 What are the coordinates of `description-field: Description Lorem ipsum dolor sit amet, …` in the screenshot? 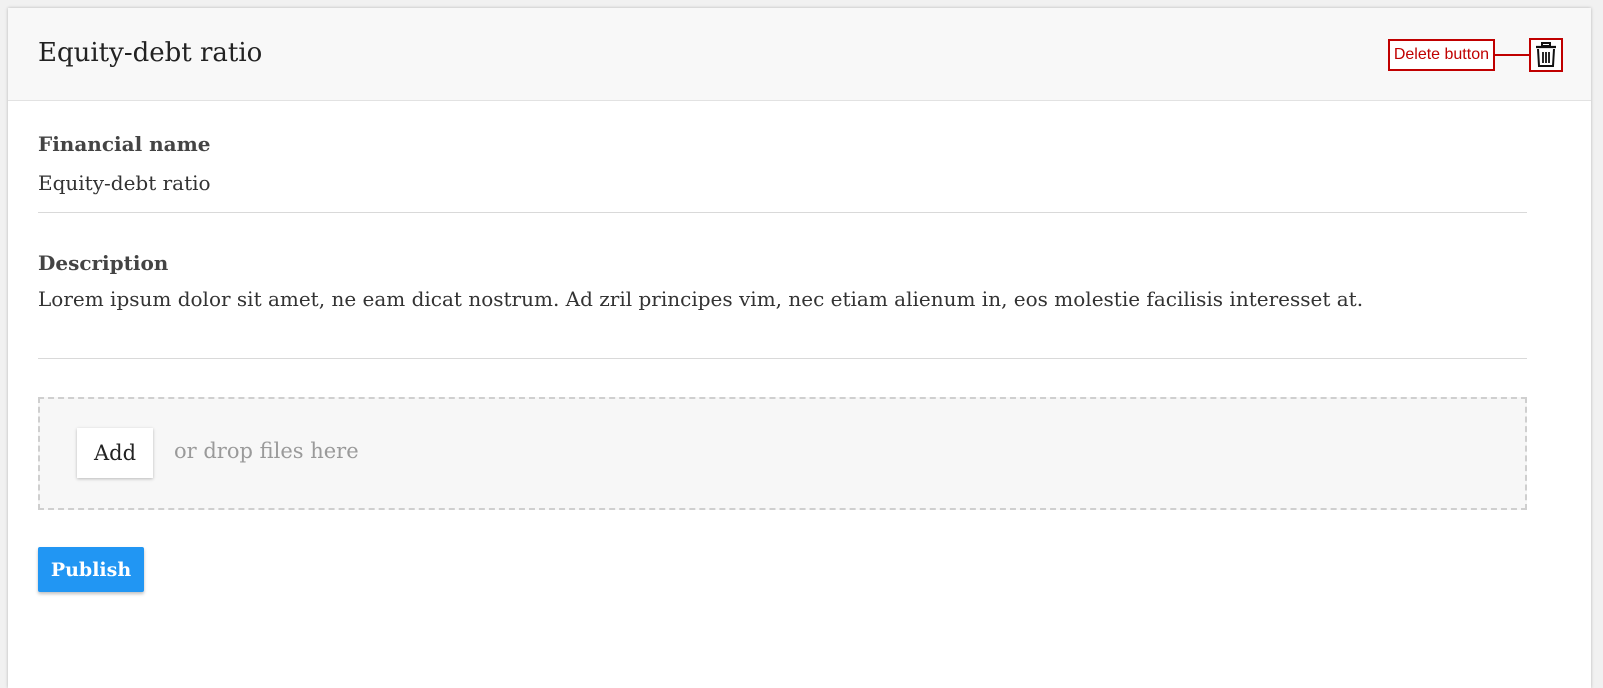 It's located at (782, 306).